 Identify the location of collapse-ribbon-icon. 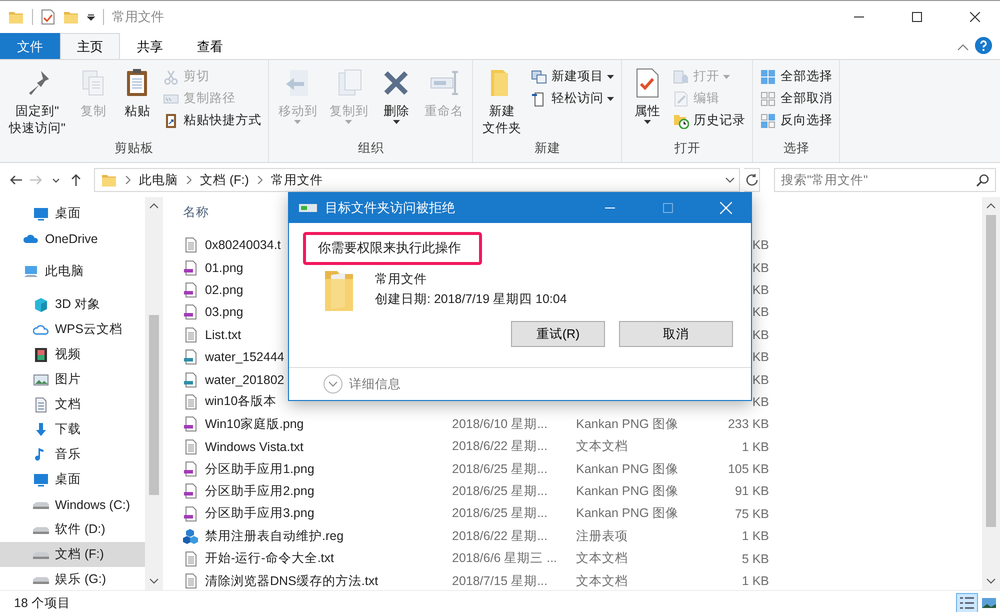
(963, 47).